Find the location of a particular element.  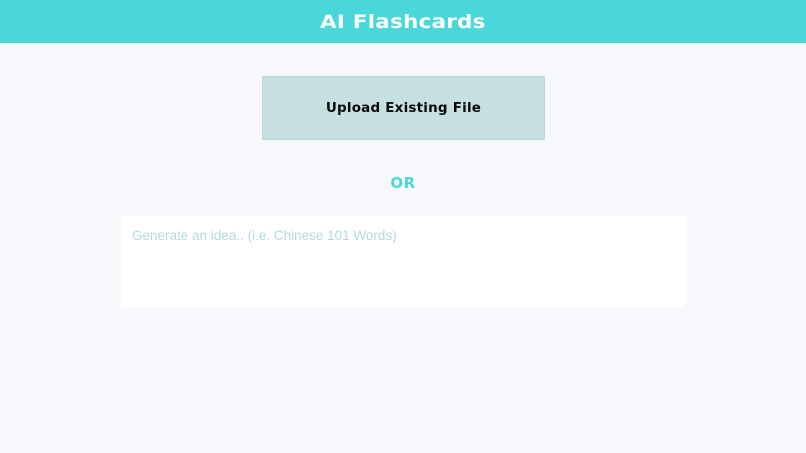

app-title: AI Flashcards is located at coordinates (403, 21).